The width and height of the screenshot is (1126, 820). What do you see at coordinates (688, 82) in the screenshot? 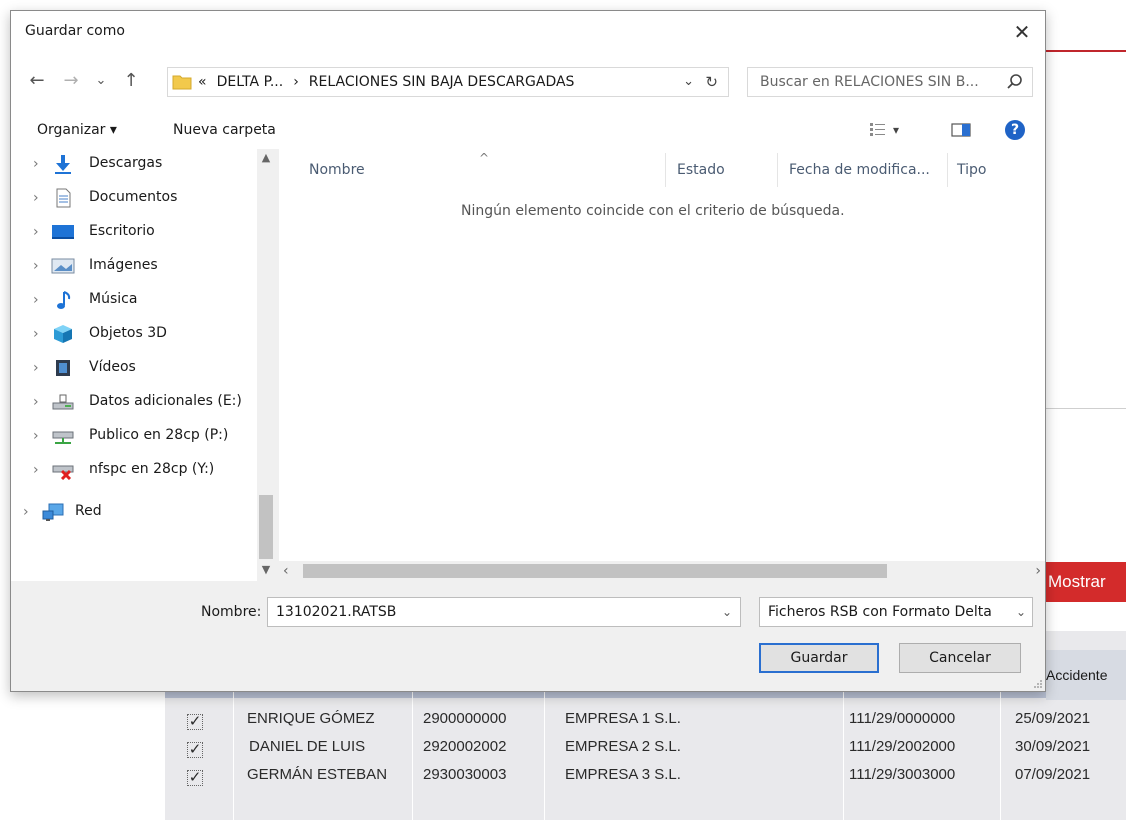
I see `address-dropdown-icon: ⌄` at bounding box center [688, 82].